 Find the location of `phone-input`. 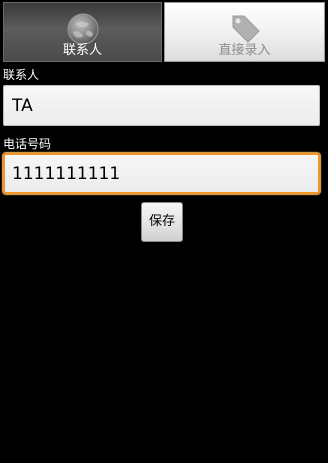

phone-input is located at coordinates (161, 173).